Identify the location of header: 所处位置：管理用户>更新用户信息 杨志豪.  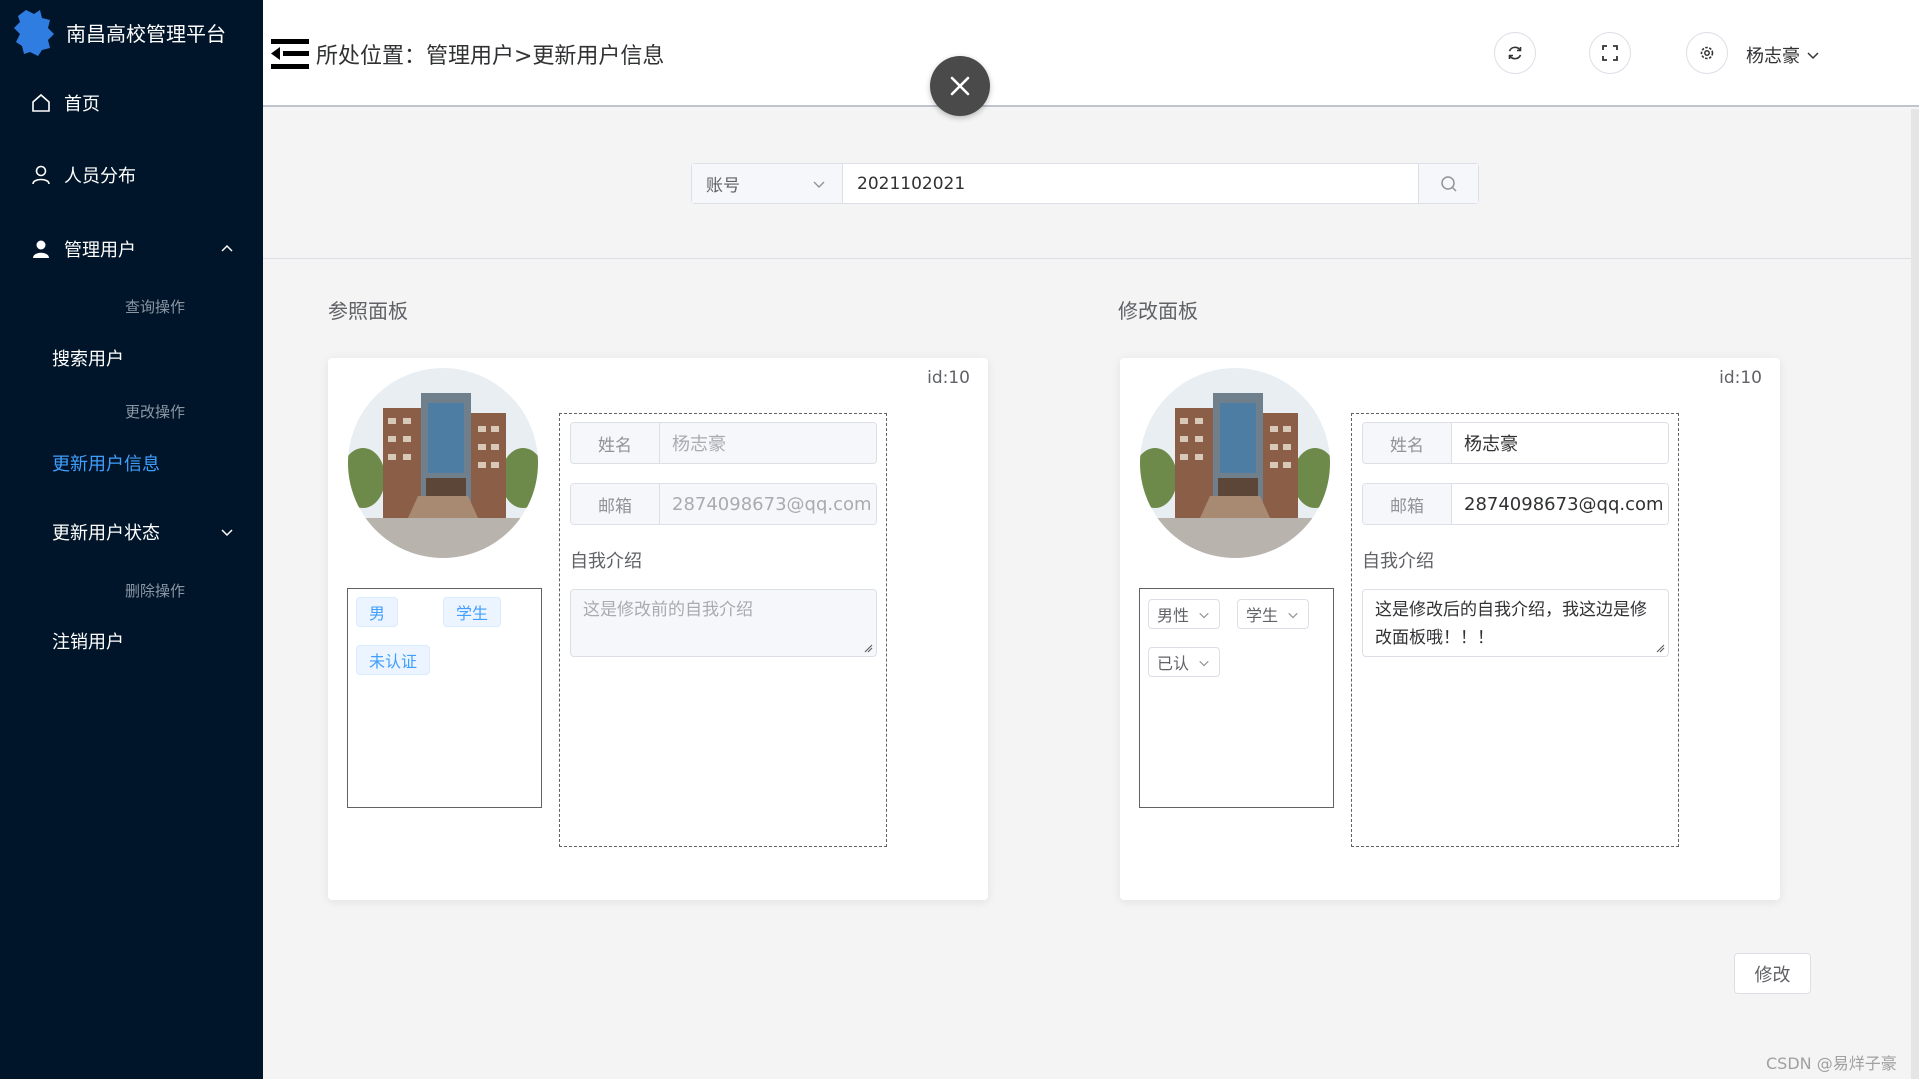
(1091, 53).